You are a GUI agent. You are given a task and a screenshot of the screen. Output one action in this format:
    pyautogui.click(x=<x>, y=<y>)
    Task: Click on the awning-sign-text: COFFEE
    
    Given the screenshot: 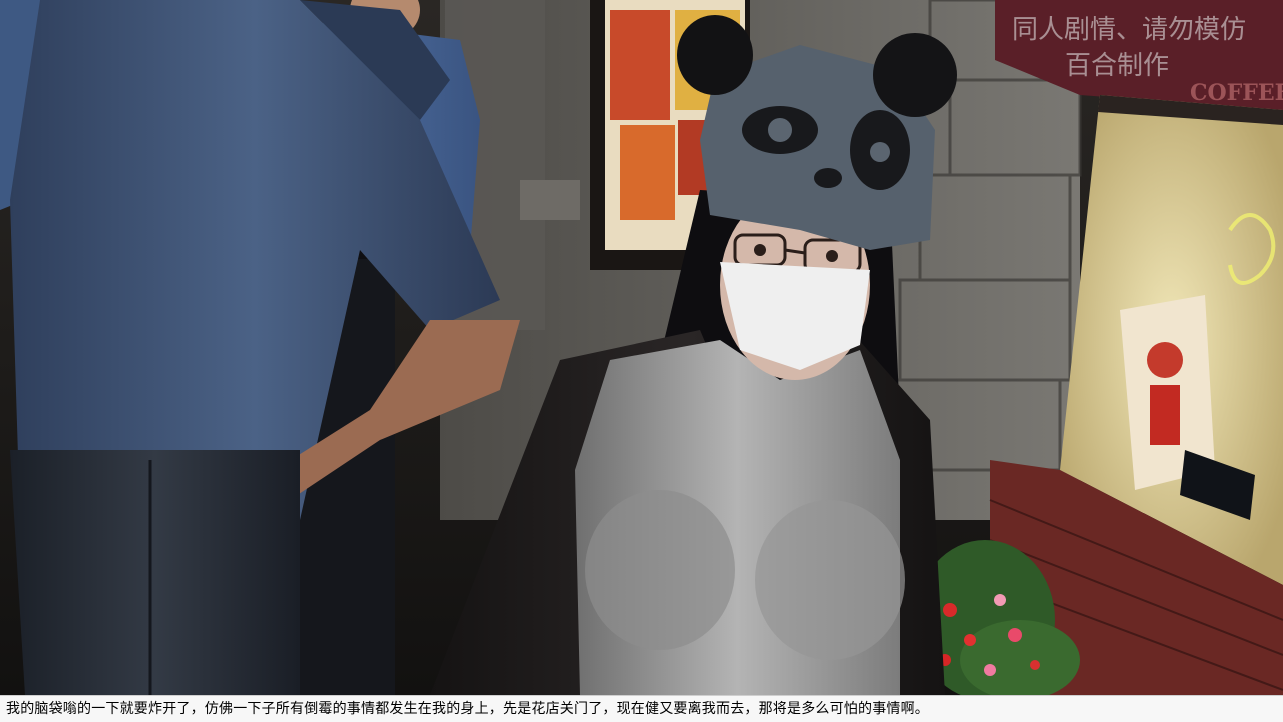 What is the action you would take?
    pyautogui.click(x=1236, y=93)
    